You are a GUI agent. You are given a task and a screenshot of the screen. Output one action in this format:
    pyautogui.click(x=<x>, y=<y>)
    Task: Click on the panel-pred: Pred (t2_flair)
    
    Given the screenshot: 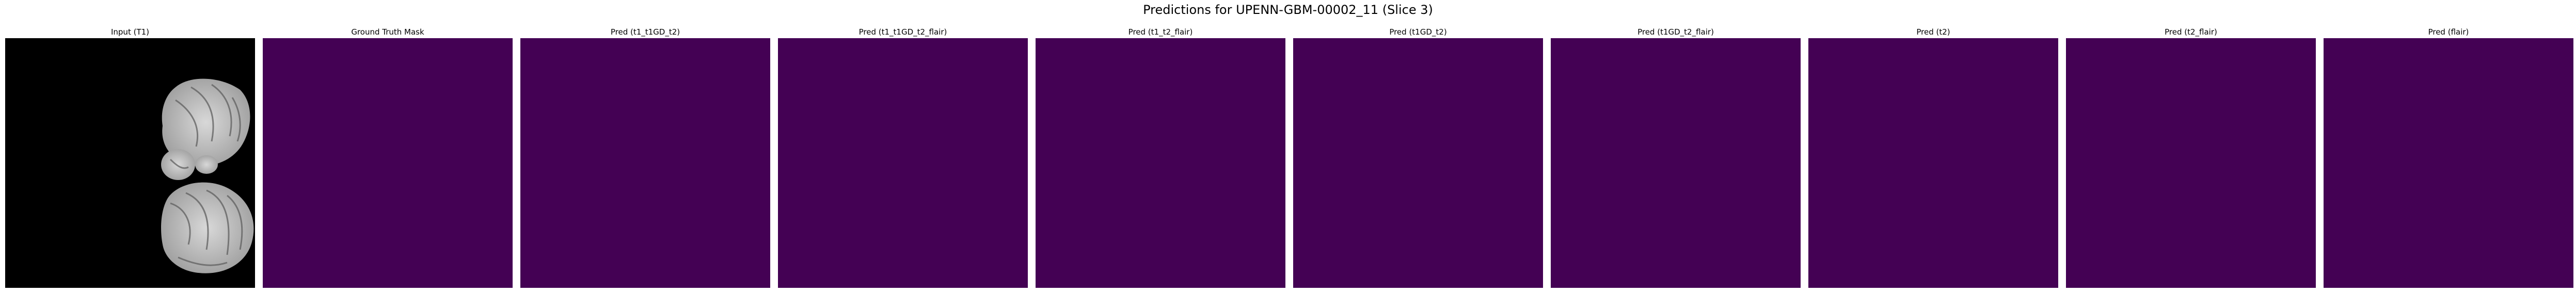 What is the action you would take?
    pyautogui.click(x=2191, y=157)
    